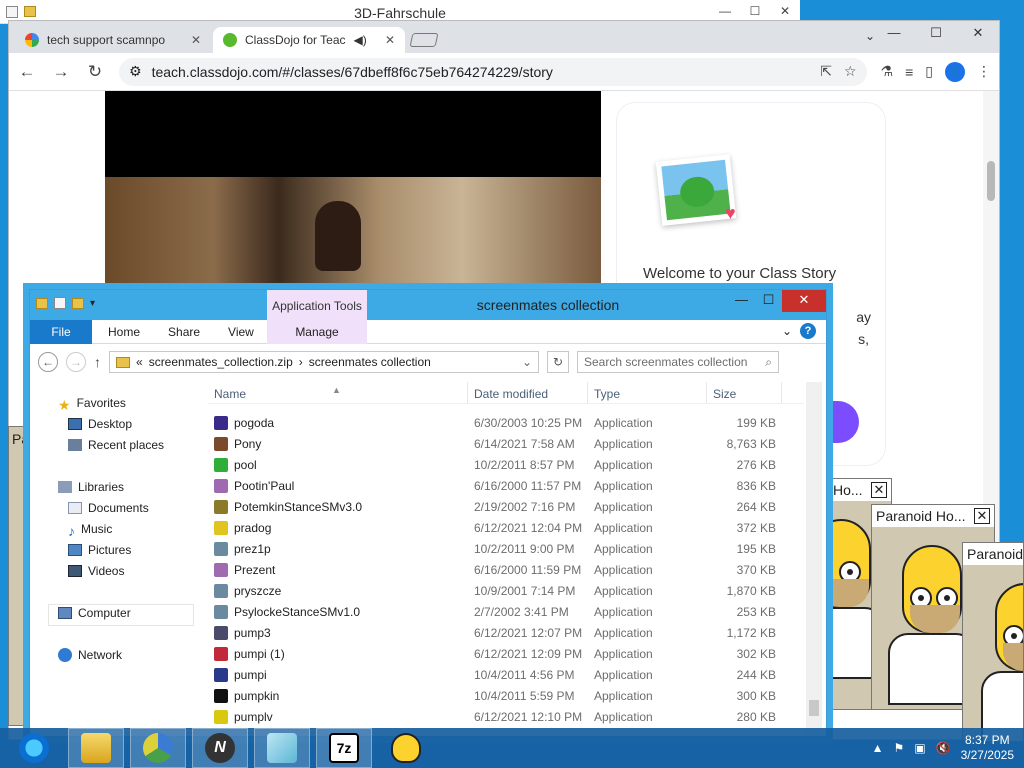 This screenshot has height=768, width=1024. Describe the element at coordinates (220, 748) in the screenshot. I see `taskbar-app-n: N` at that location.